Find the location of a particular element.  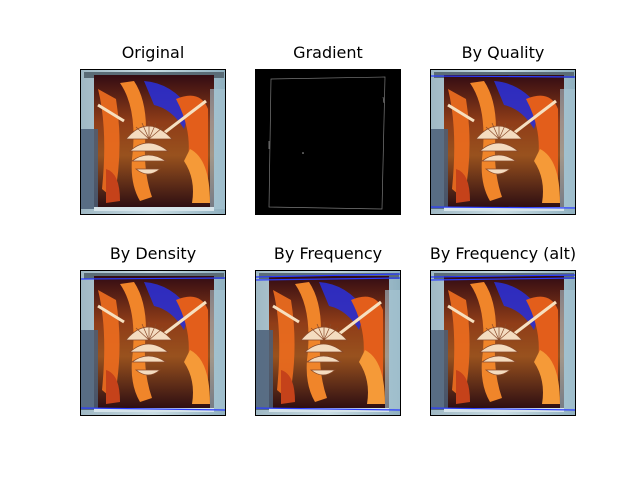

by-frequency-image is located at coordinates (328, 343).